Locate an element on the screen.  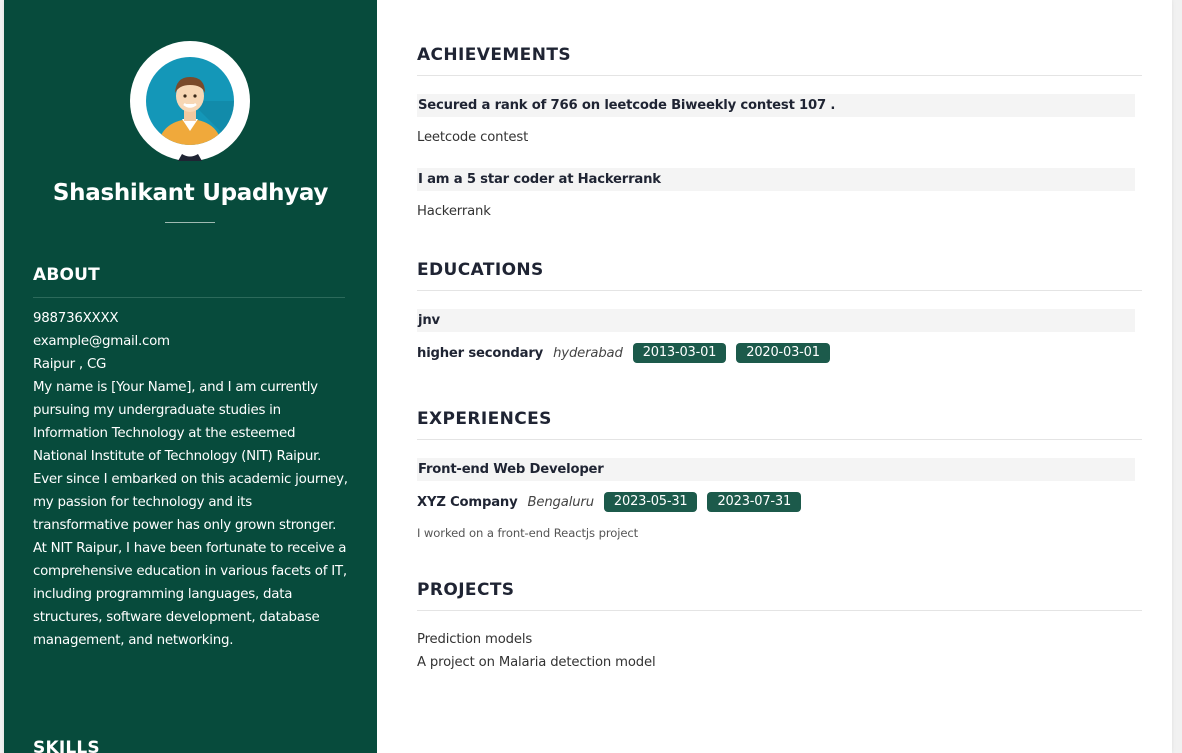
experience-location: Bengaluru is located at coordinates (560, 502).